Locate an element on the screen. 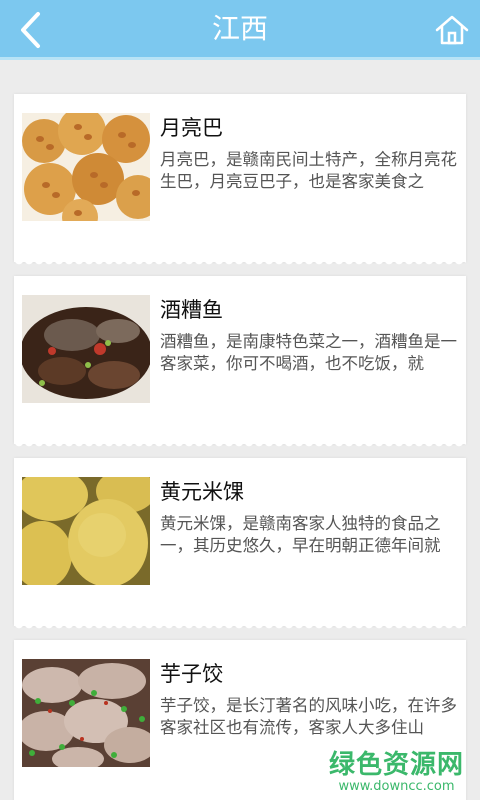 The height and width of the screenshot is (800, 480). top-bar: 江西 is located at coordinates (240, 30).